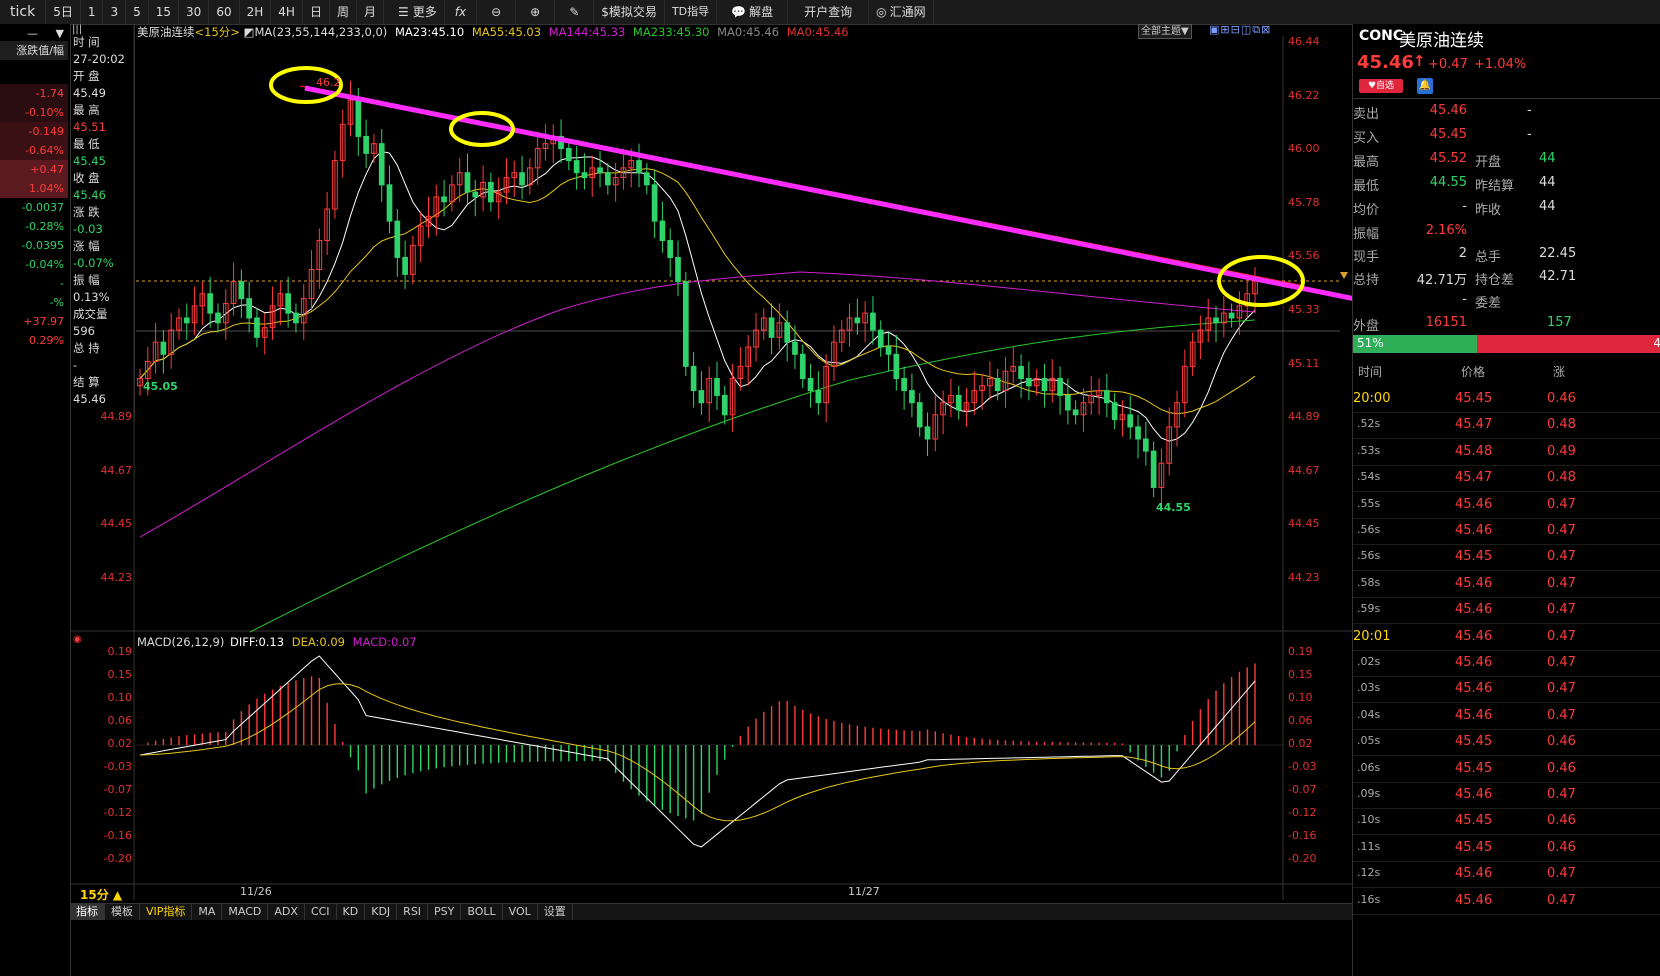 Image resolution: width=1660 pixels, height=976 pixels. Describe the element at coordinates (1366, 210) in the screenshot. I see `quote-label: 均价` at that location.